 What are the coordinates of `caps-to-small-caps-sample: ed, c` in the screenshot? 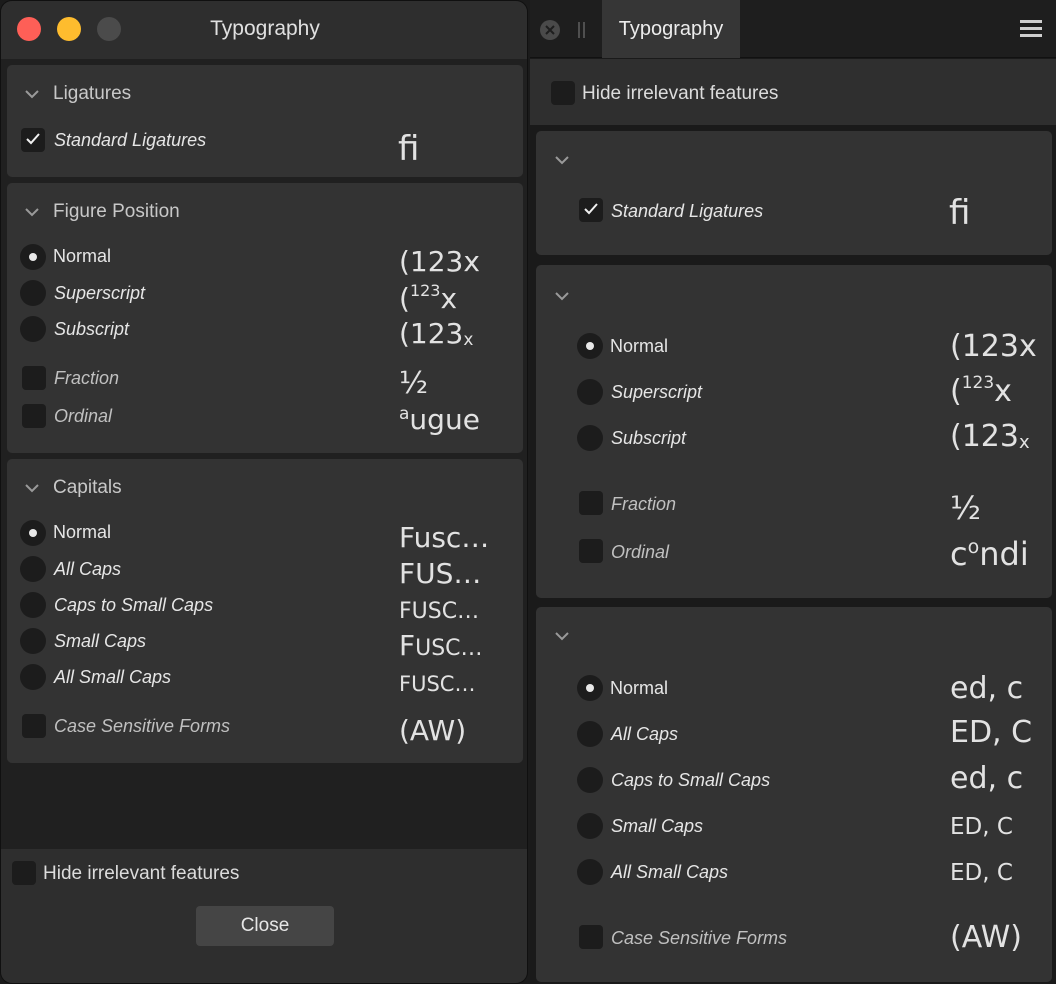 It's located at (987, 778).